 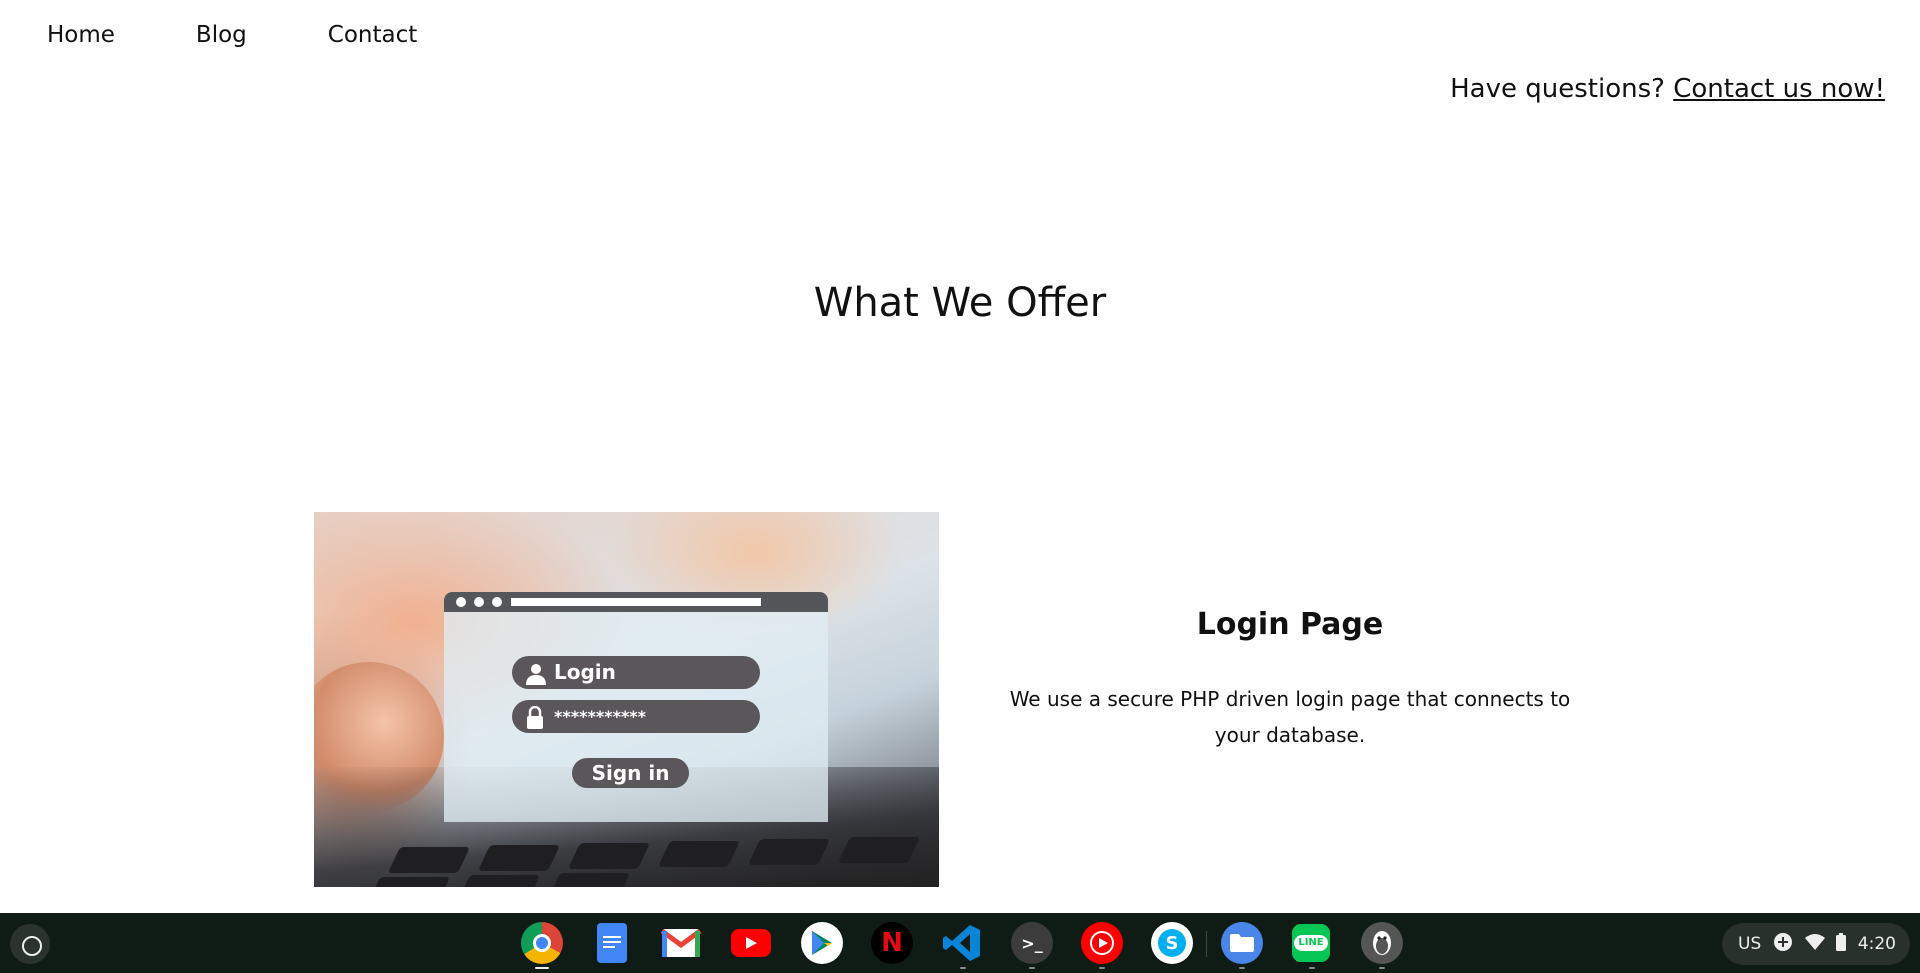 I want to click on contact-us-link: Contact us now!, so click(x=1779, y=89).